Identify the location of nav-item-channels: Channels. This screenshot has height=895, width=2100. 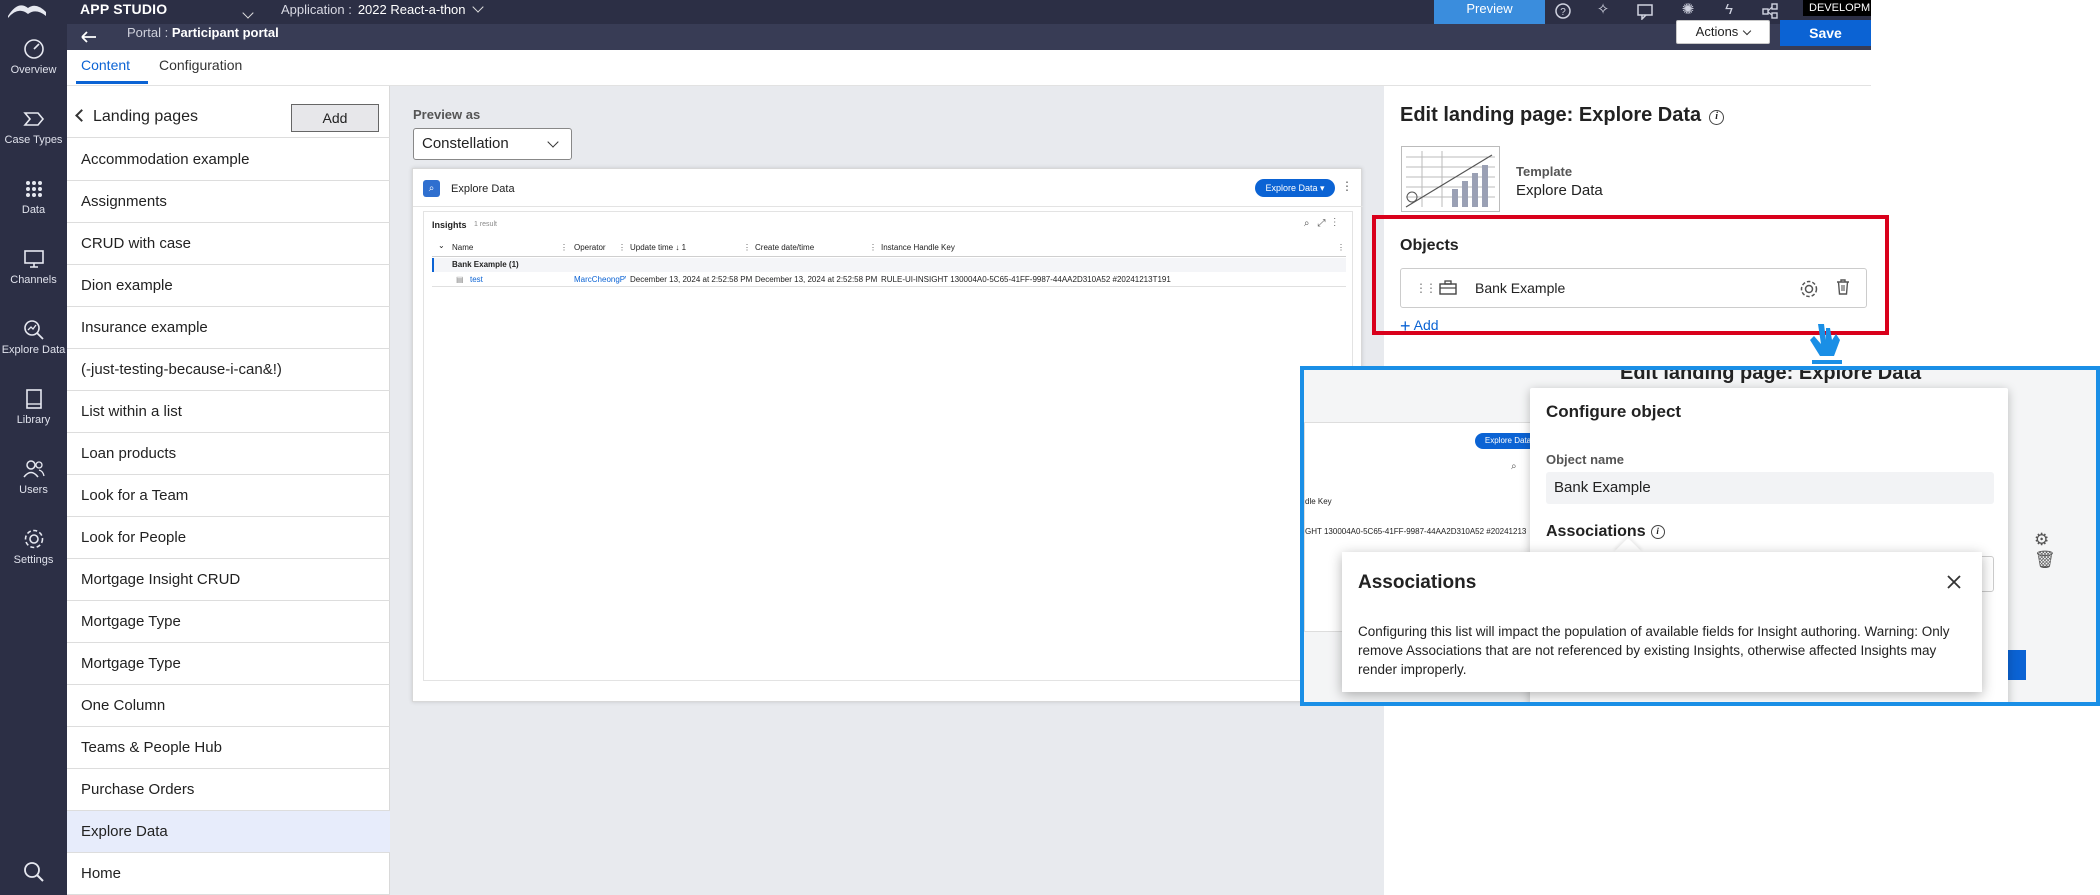
(33, 267).